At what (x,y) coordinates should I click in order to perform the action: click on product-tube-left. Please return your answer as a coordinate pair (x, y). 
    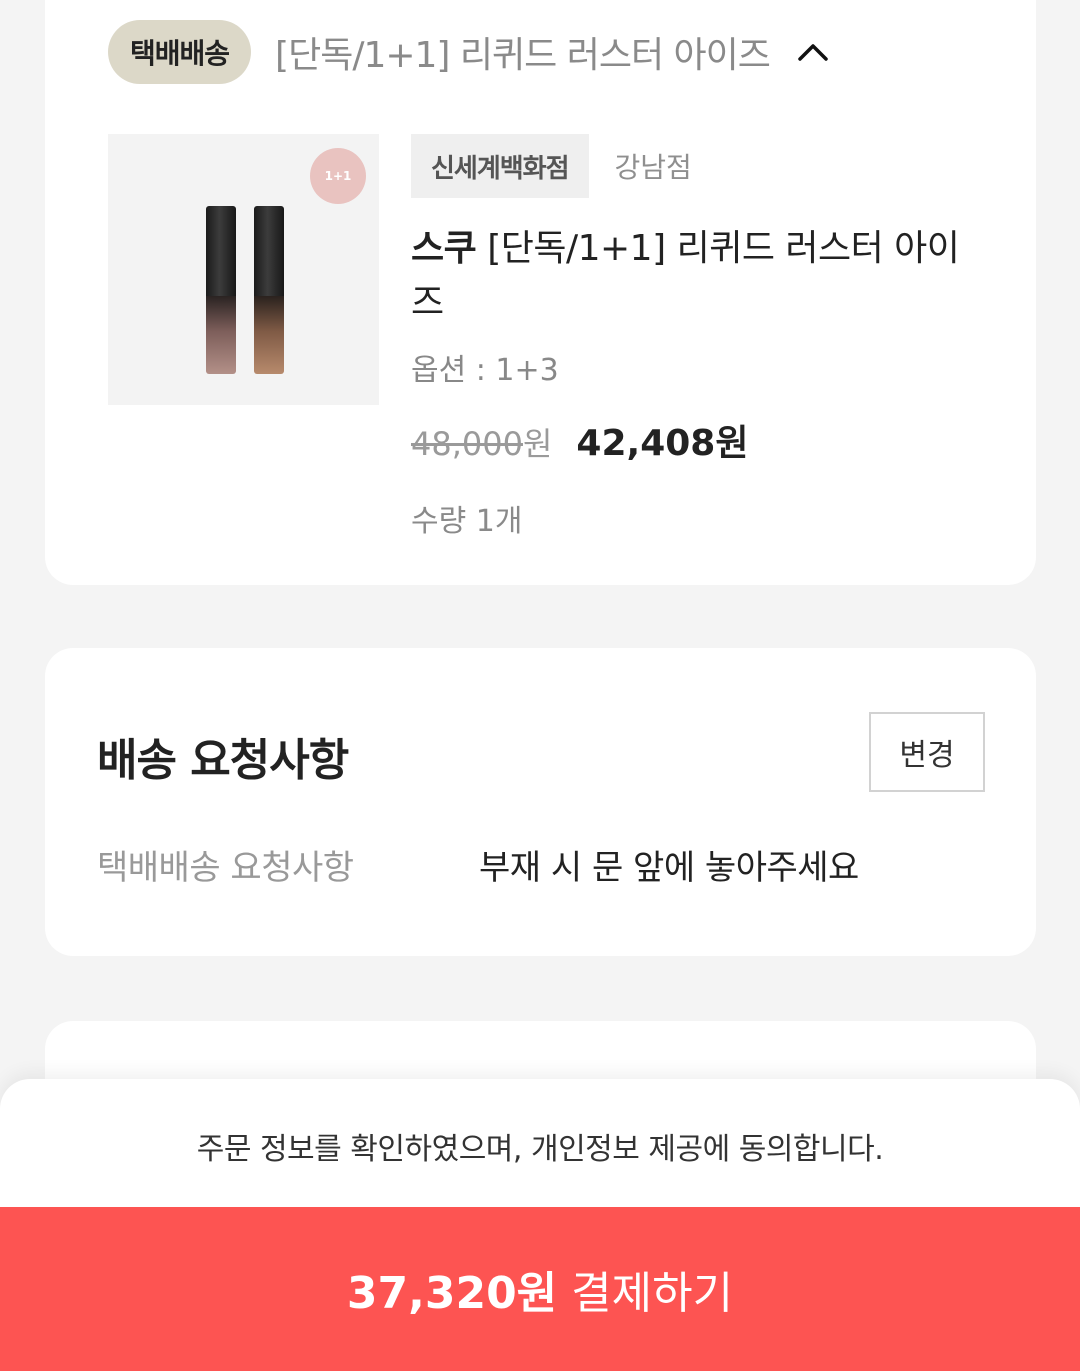
    Looking at the image, I should click on (221, 290).